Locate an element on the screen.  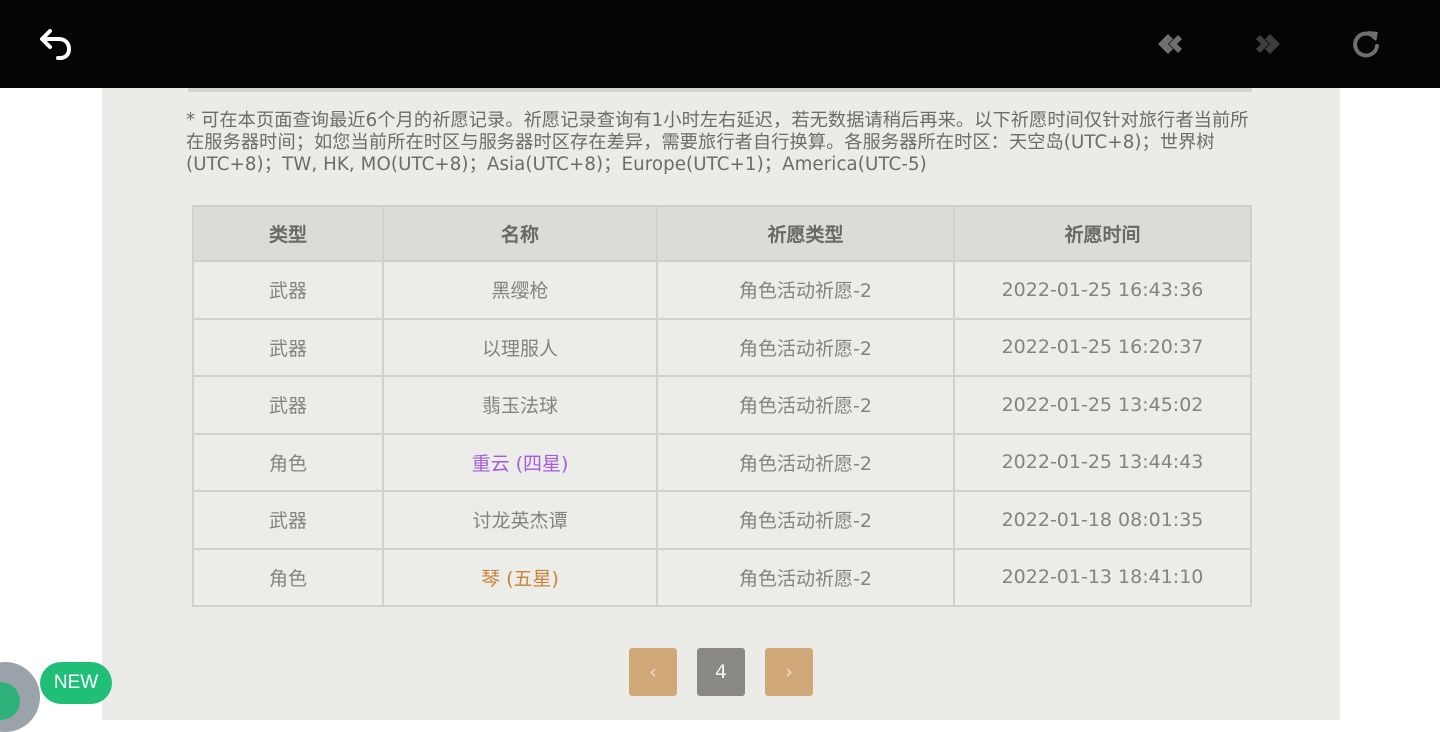
current-page-indicator: 4 is located at coordinates (721, 672).